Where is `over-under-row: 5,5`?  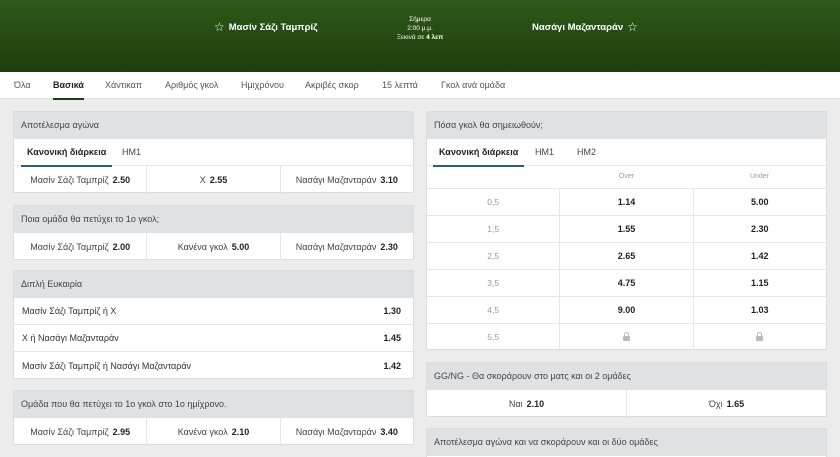
over-under-row: 5,5 is located at coordinates (626, 336).